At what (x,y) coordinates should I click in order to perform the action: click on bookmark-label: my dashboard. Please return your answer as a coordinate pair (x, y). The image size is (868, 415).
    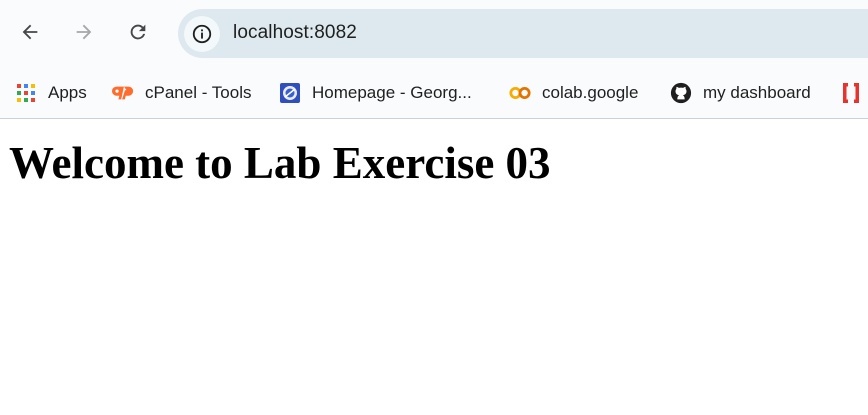
    Looking at the image, I should click on (757, 92).